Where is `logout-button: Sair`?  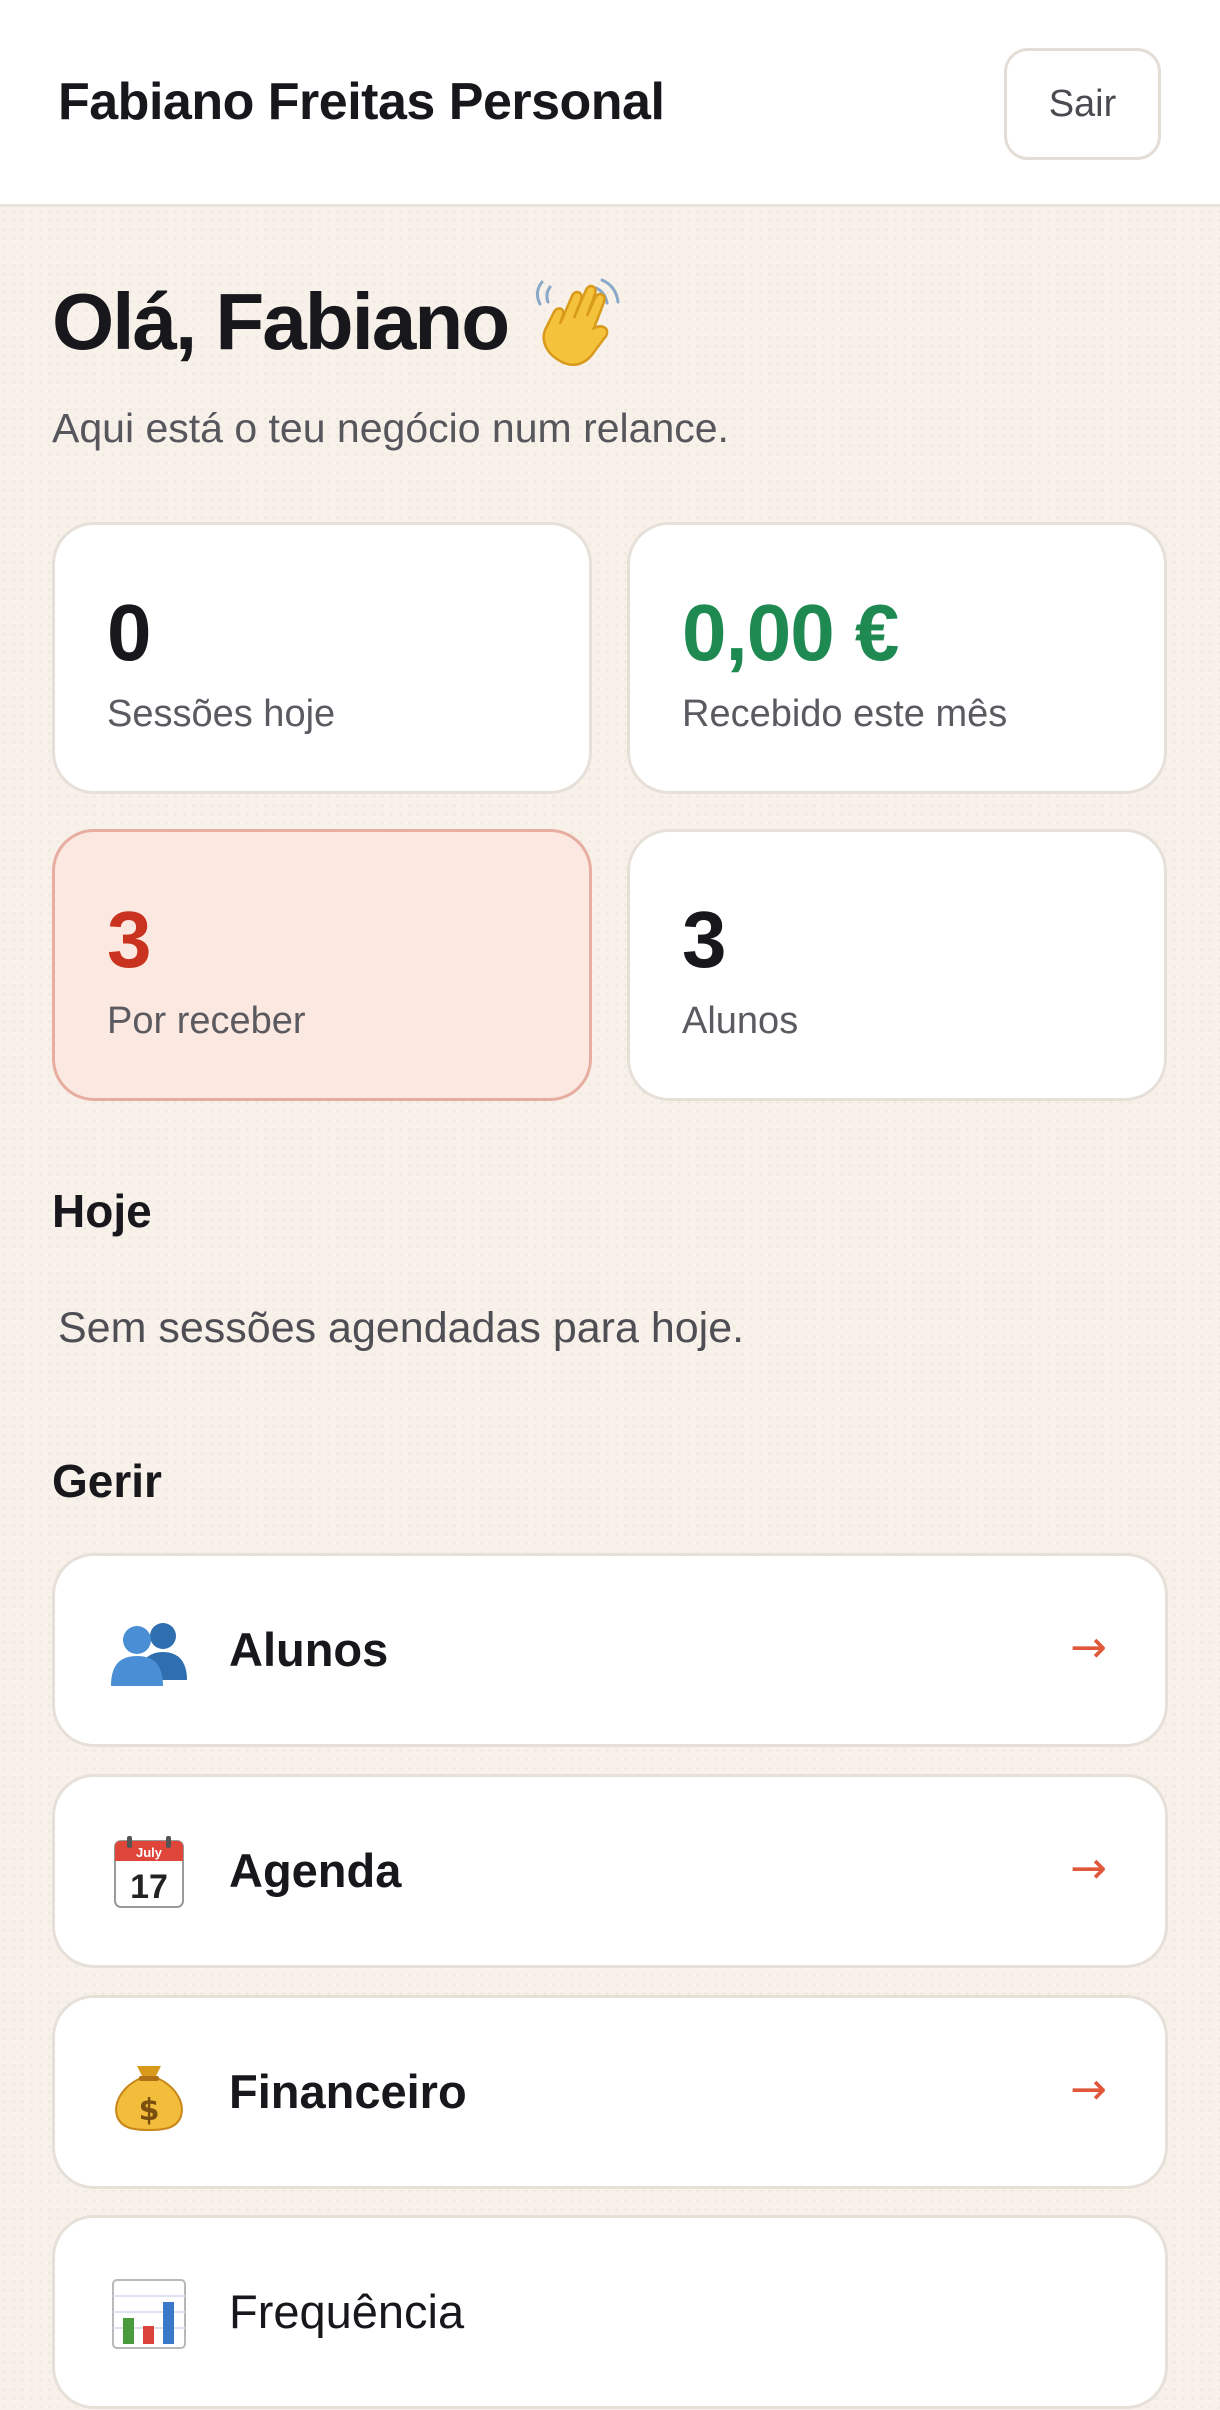
logout-button: Sair is located at coordinates (1082, 104).